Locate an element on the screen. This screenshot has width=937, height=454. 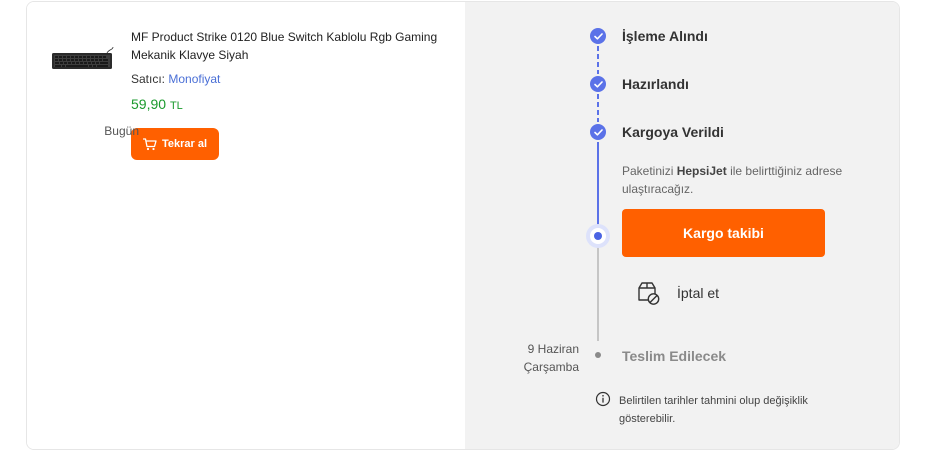
info-icon is located at coordinates (603, 399).